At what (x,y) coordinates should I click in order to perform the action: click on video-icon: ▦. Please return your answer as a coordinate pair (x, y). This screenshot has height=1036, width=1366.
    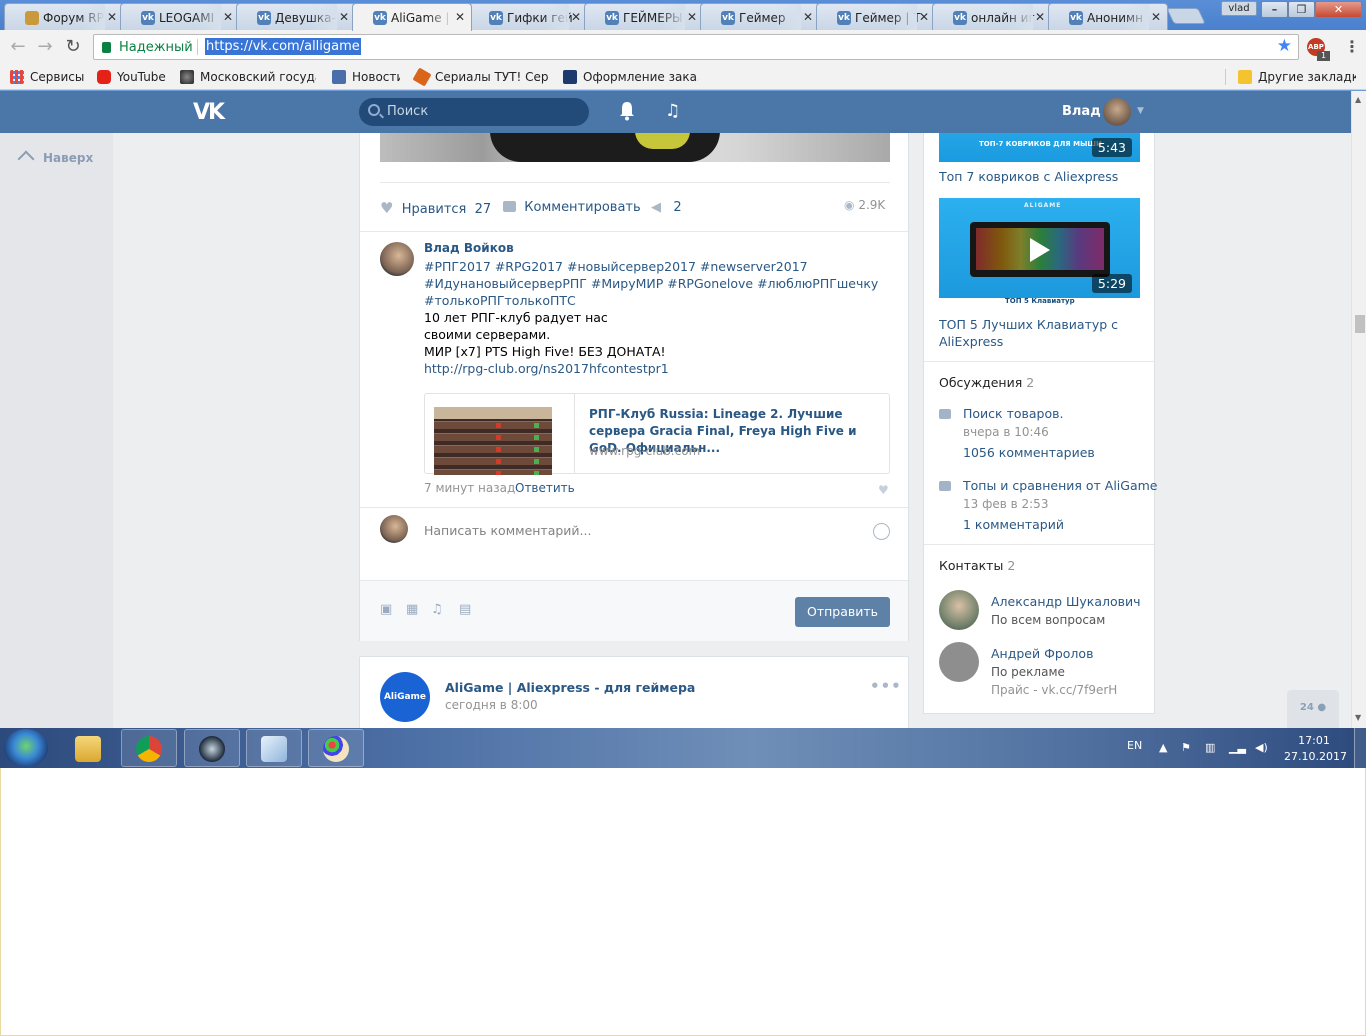
    Looking at the image, I should click on (412, 609).